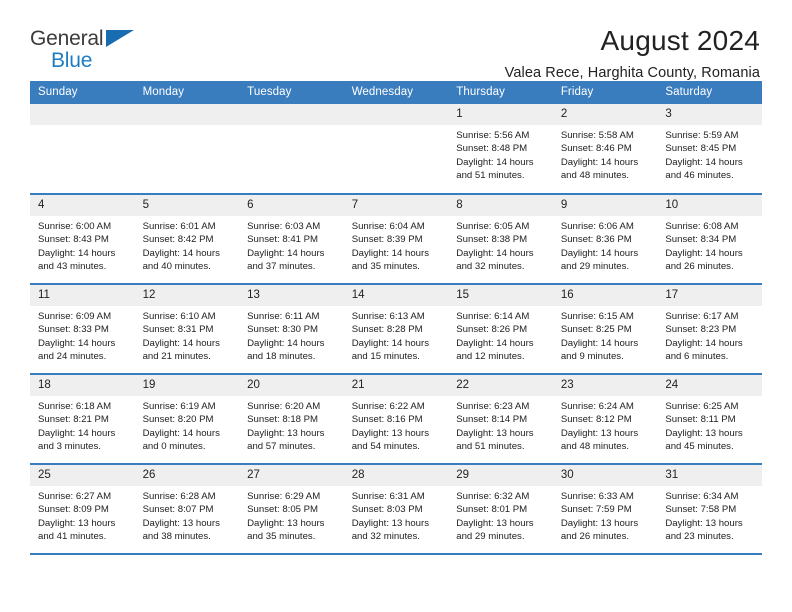 The width and height of the screenshot is (792, 612). What do you see at coordinates (385, 357) in the screenshot?
I see `daylight-duration-line2: and 15 minutes.` at bounding box center [385, 357].